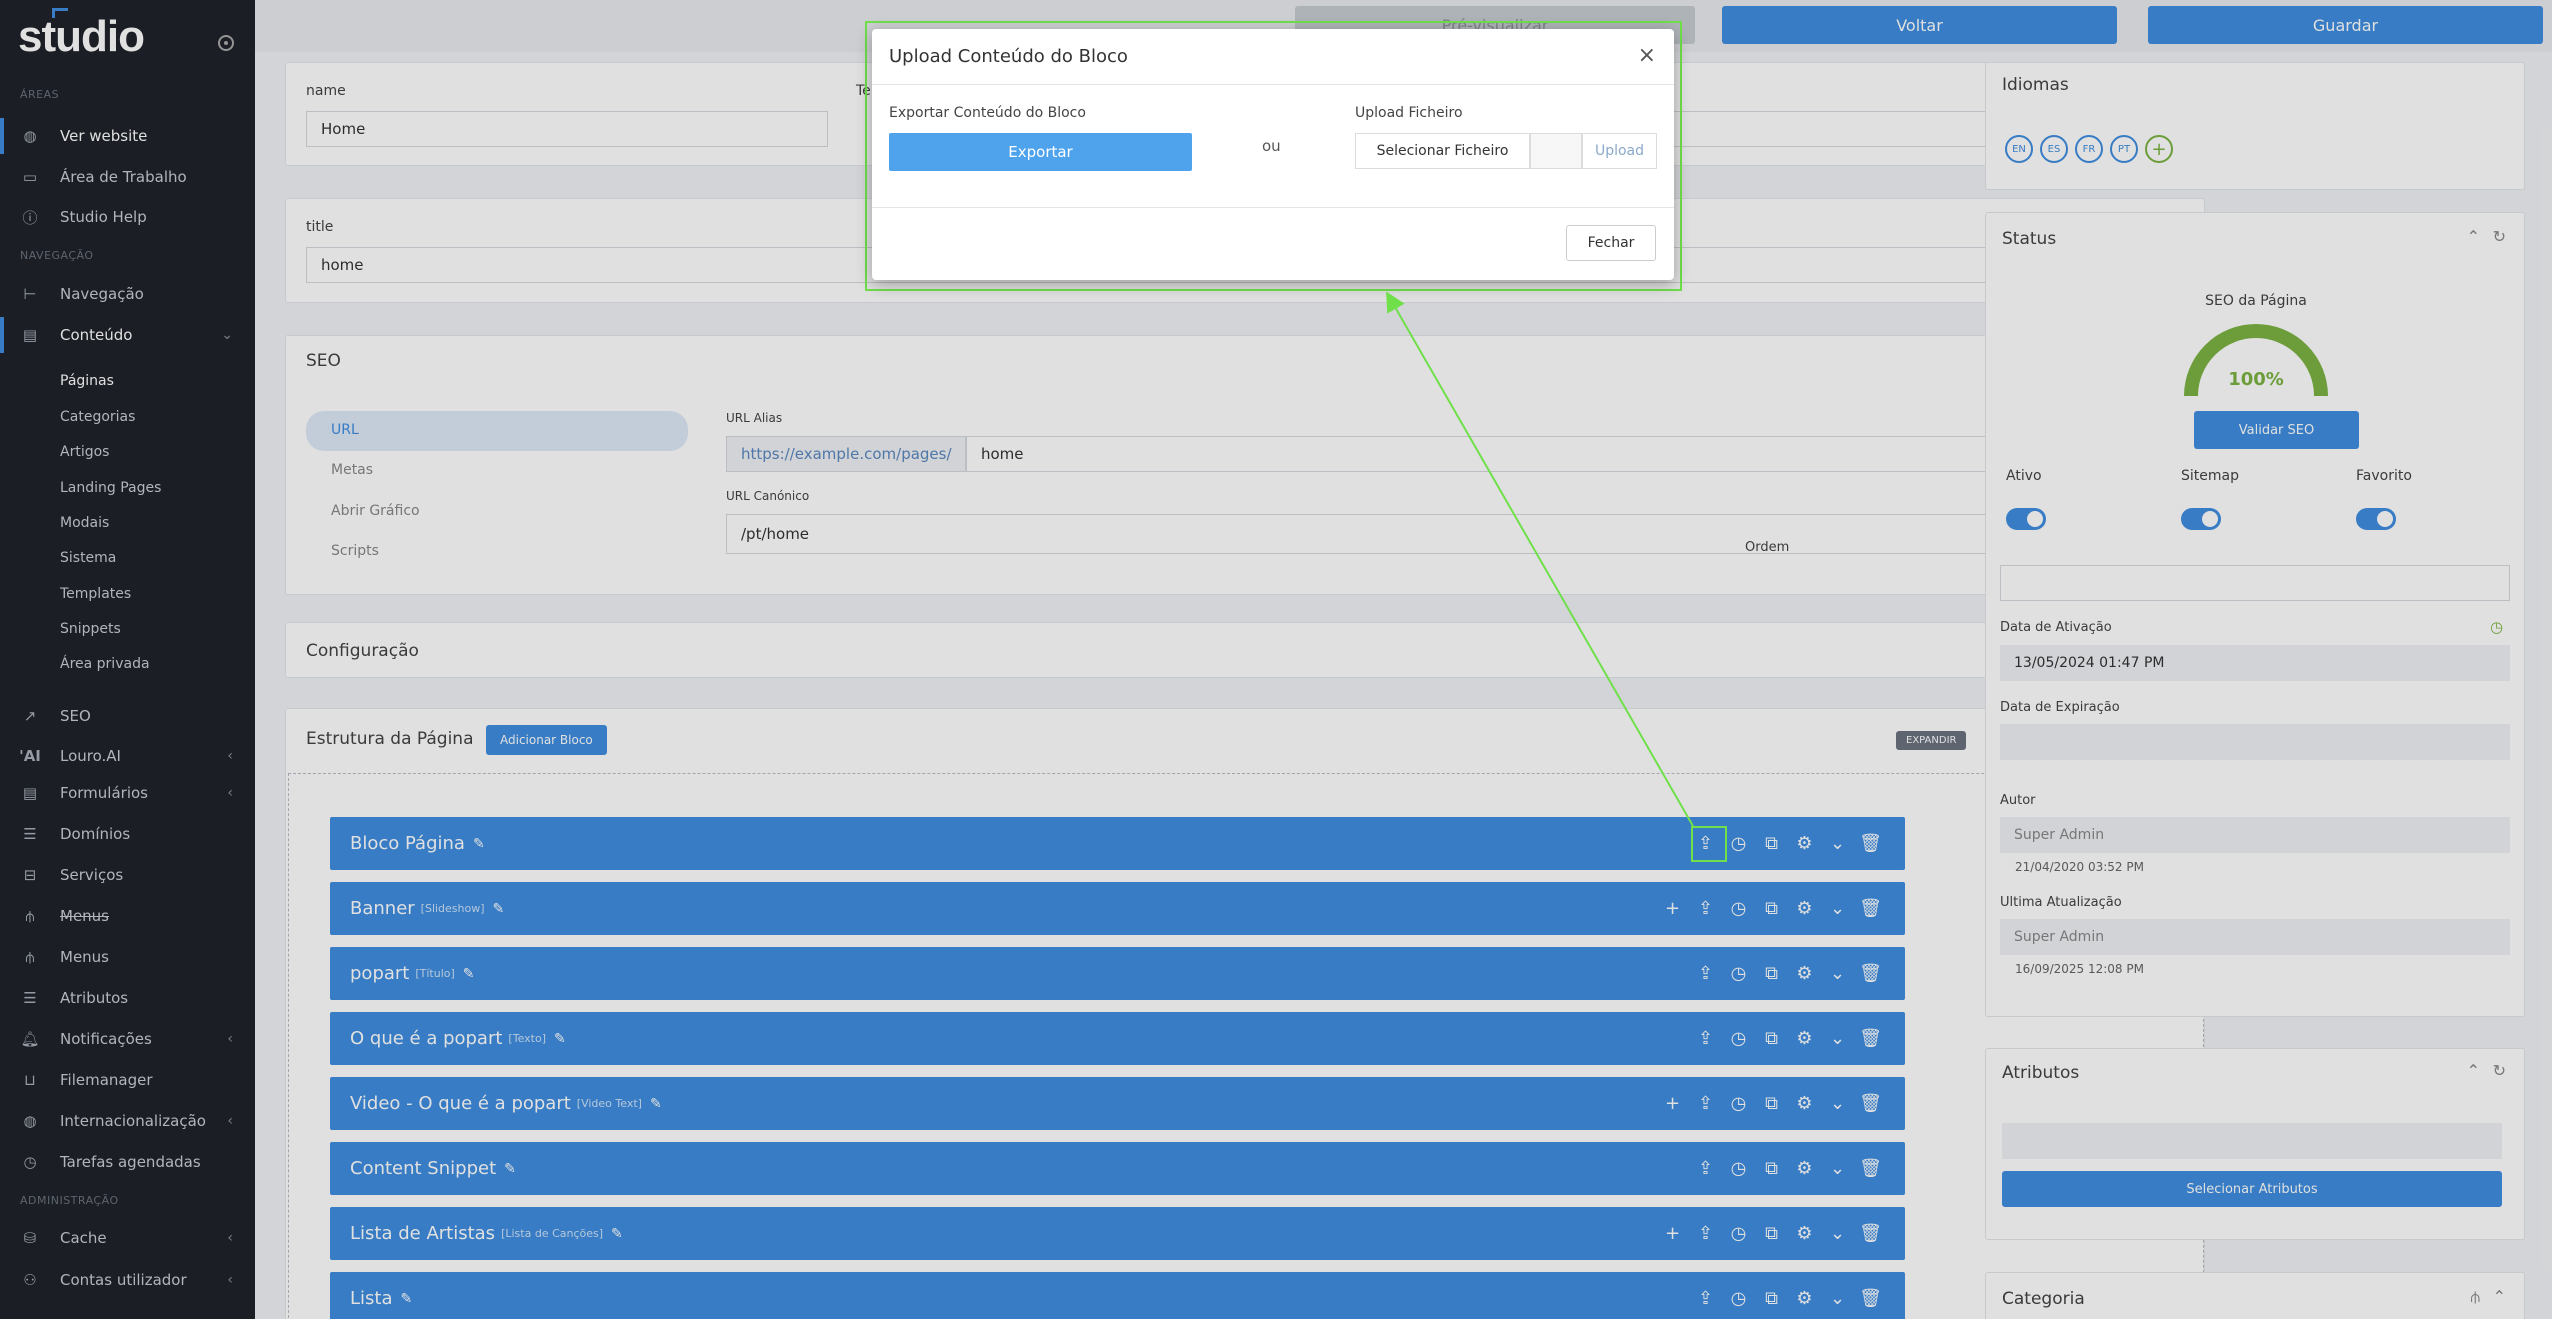 Image resolution: width=2552 pixels, height=1319 pixels. What do you see at coordinates (1619, 151) in the screenshot?
I see `upload-button: Upload` at bounding box center [1619, 151].